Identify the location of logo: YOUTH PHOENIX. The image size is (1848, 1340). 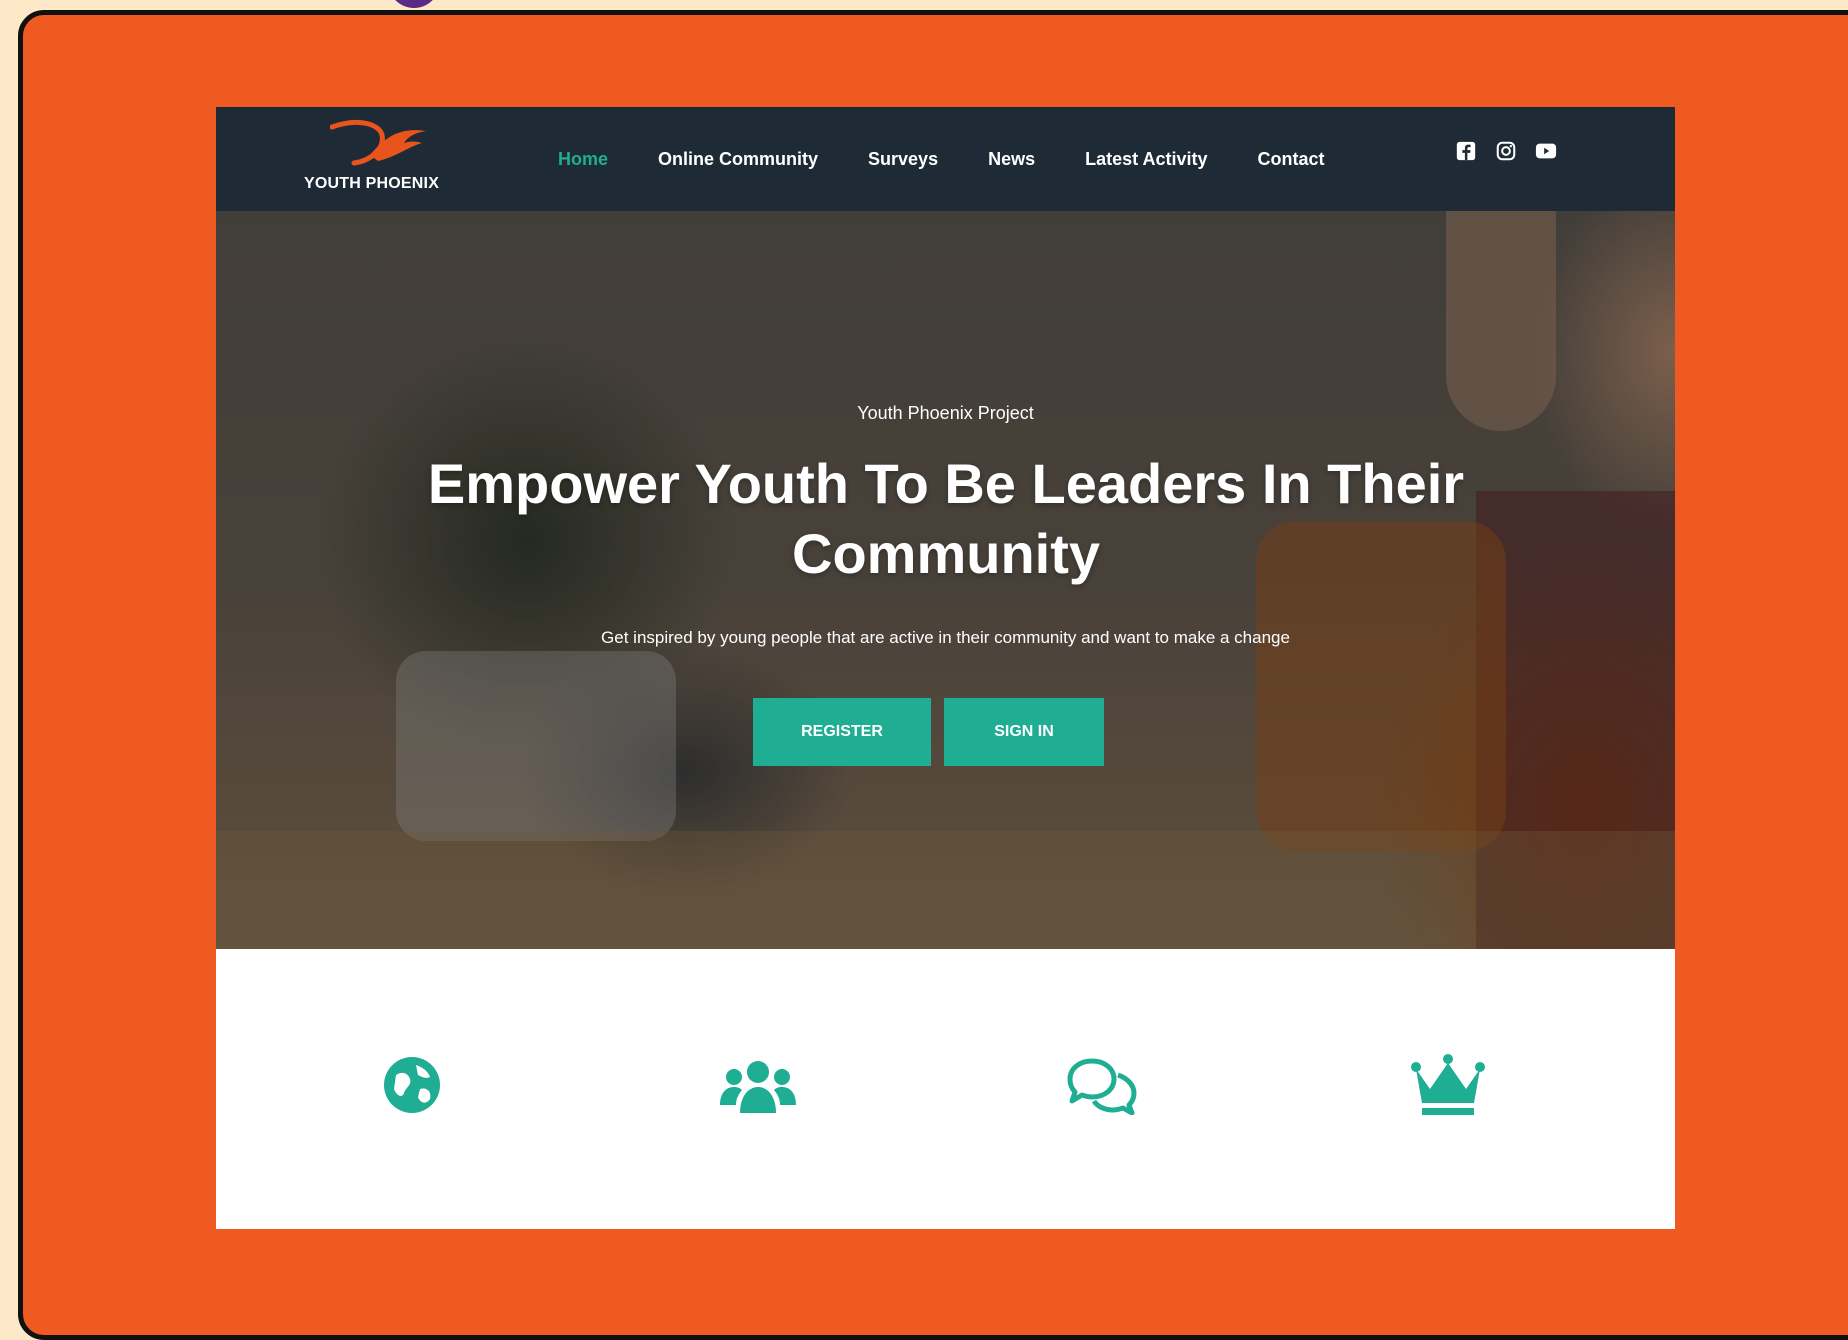
(379, 157).